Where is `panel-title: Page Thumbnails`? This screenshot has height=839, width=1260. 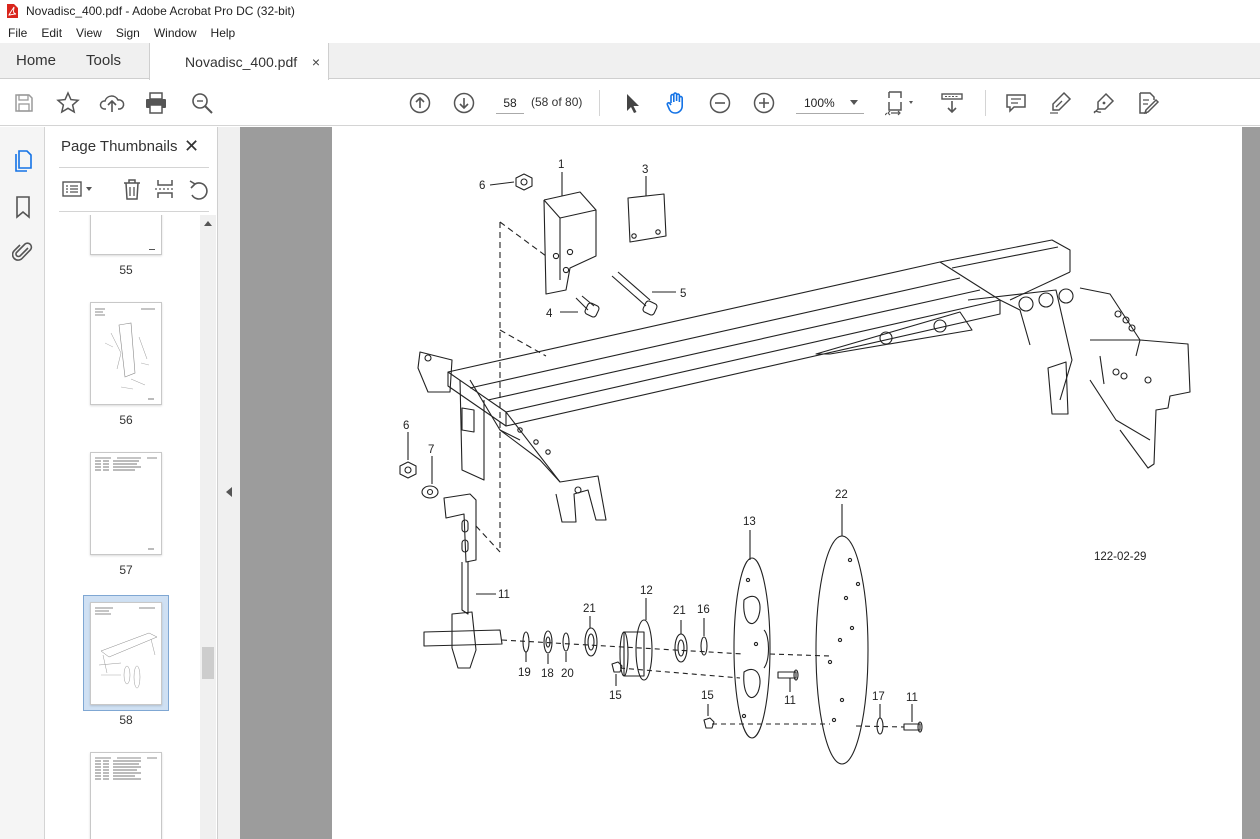 panel-title: Page Thumbnails is located at coordinates (119, 146).